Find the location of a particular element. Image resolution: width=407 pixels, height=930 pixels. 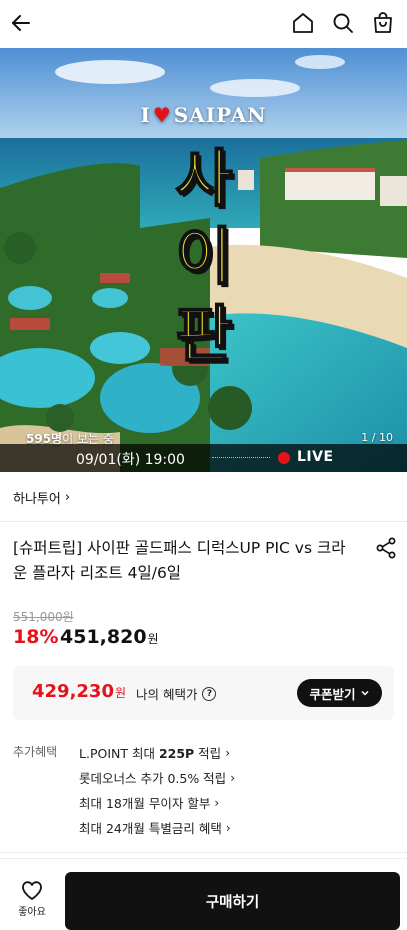

shopping-bag-icon is located at coordinates (383, 23).